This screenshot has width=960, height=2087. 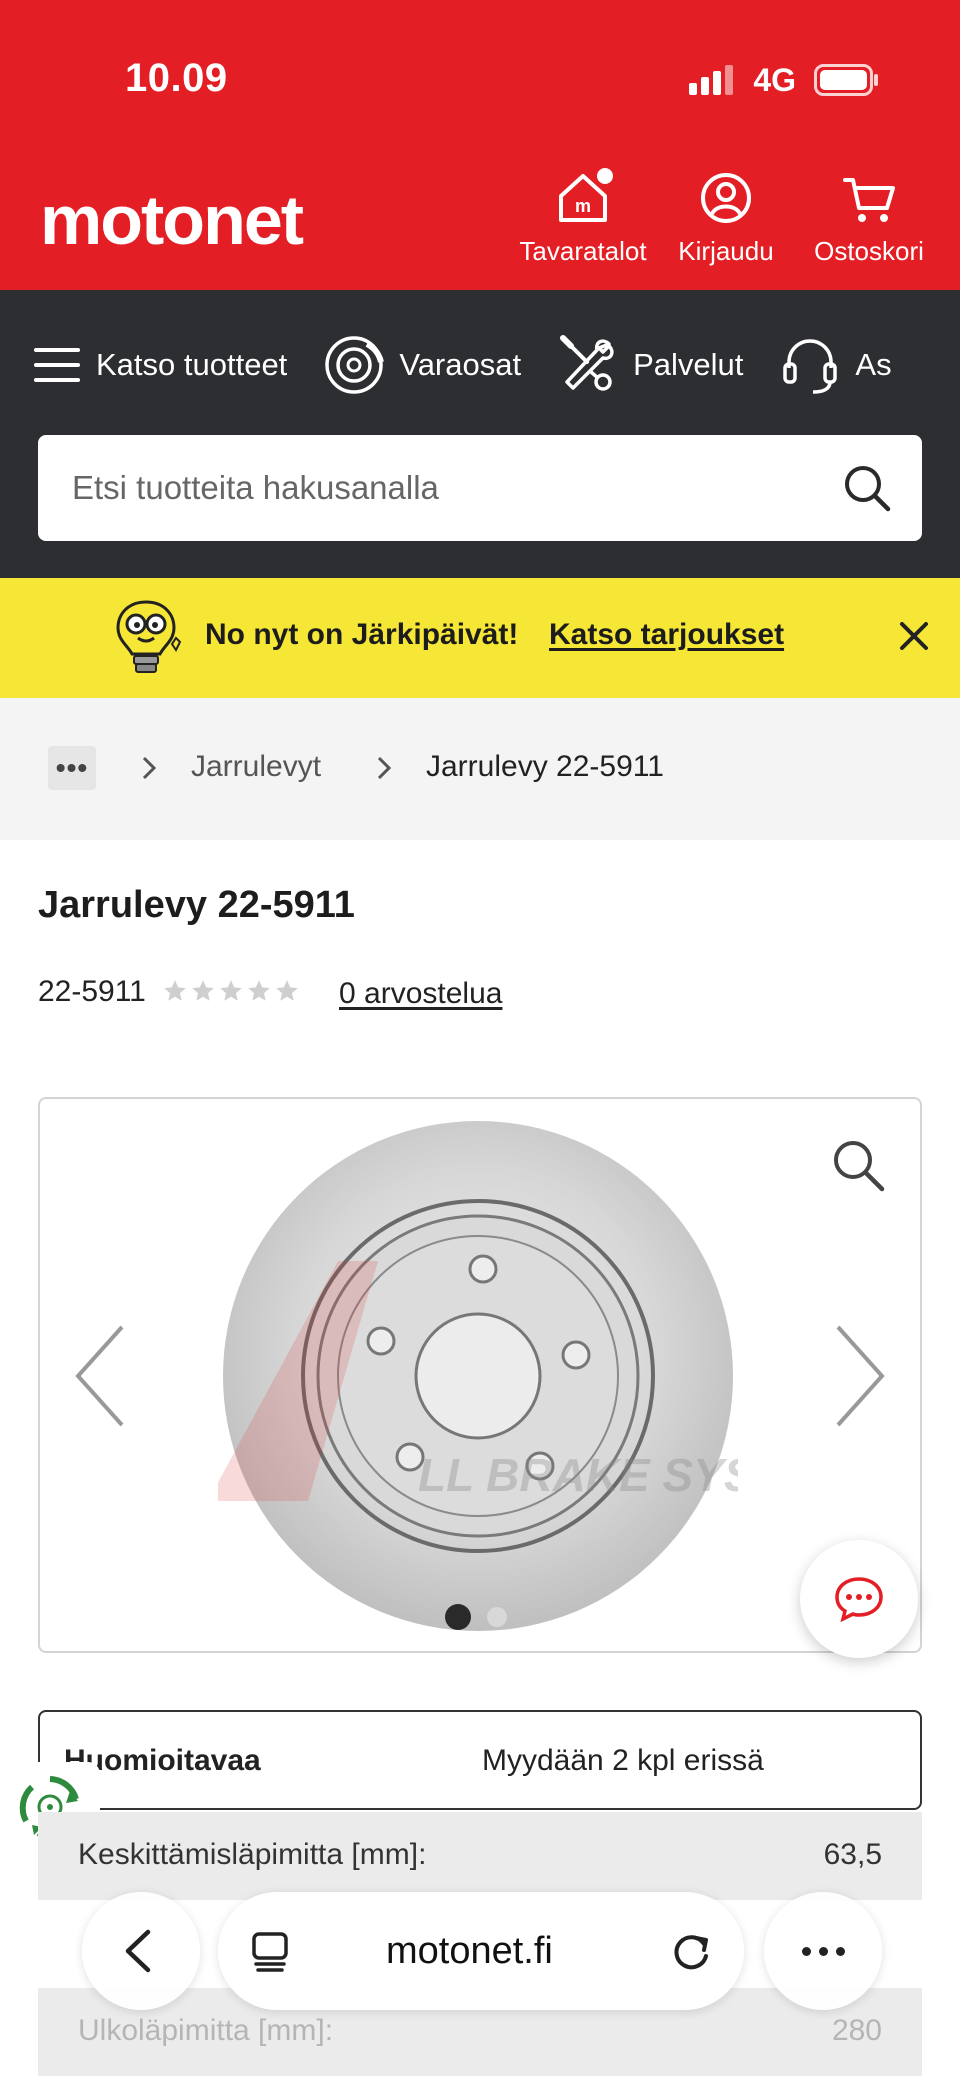 I want to click on spec-label: Keskittämisläpimitta [mm]:, so click(x=252, y=1854).